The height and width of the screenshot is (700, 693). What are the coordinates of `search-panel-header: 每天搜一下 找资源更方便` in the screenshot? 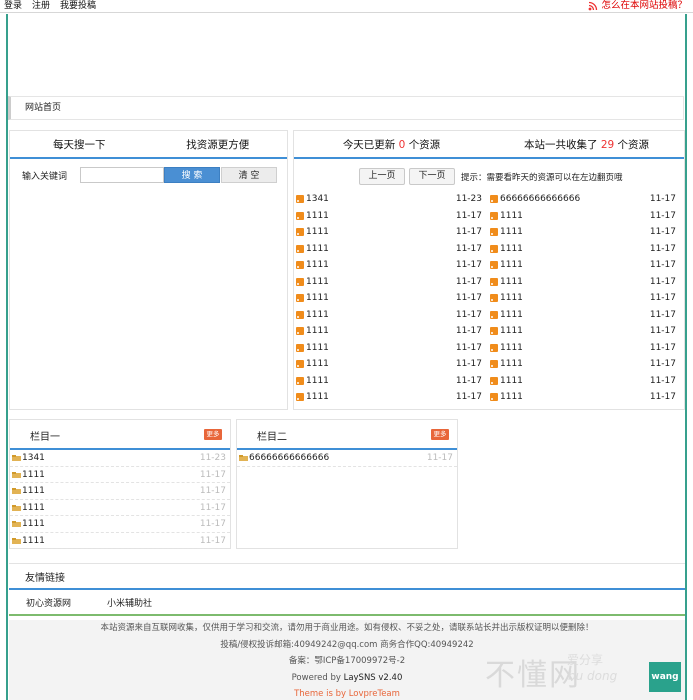 It's located at (148, 145).